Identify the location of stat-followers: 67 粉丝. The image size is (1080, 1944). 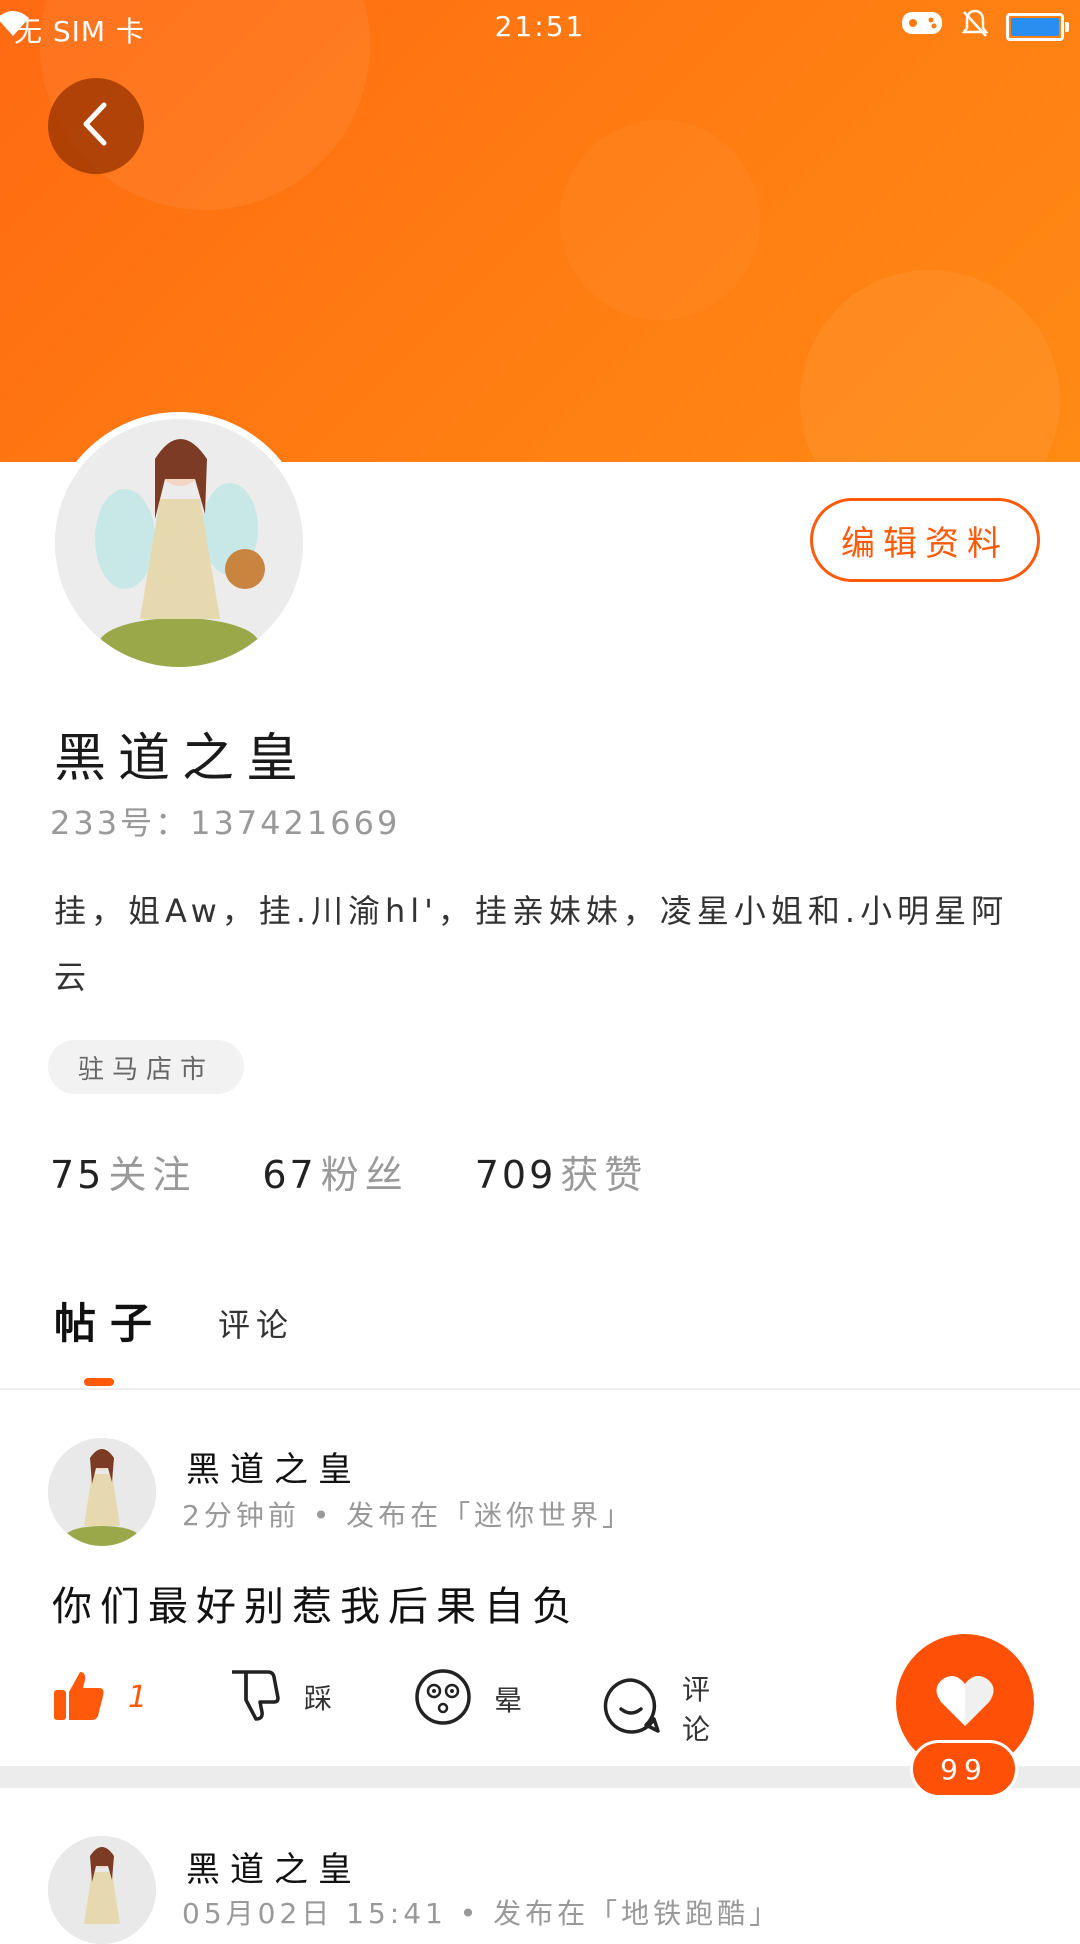
(335, 1171).